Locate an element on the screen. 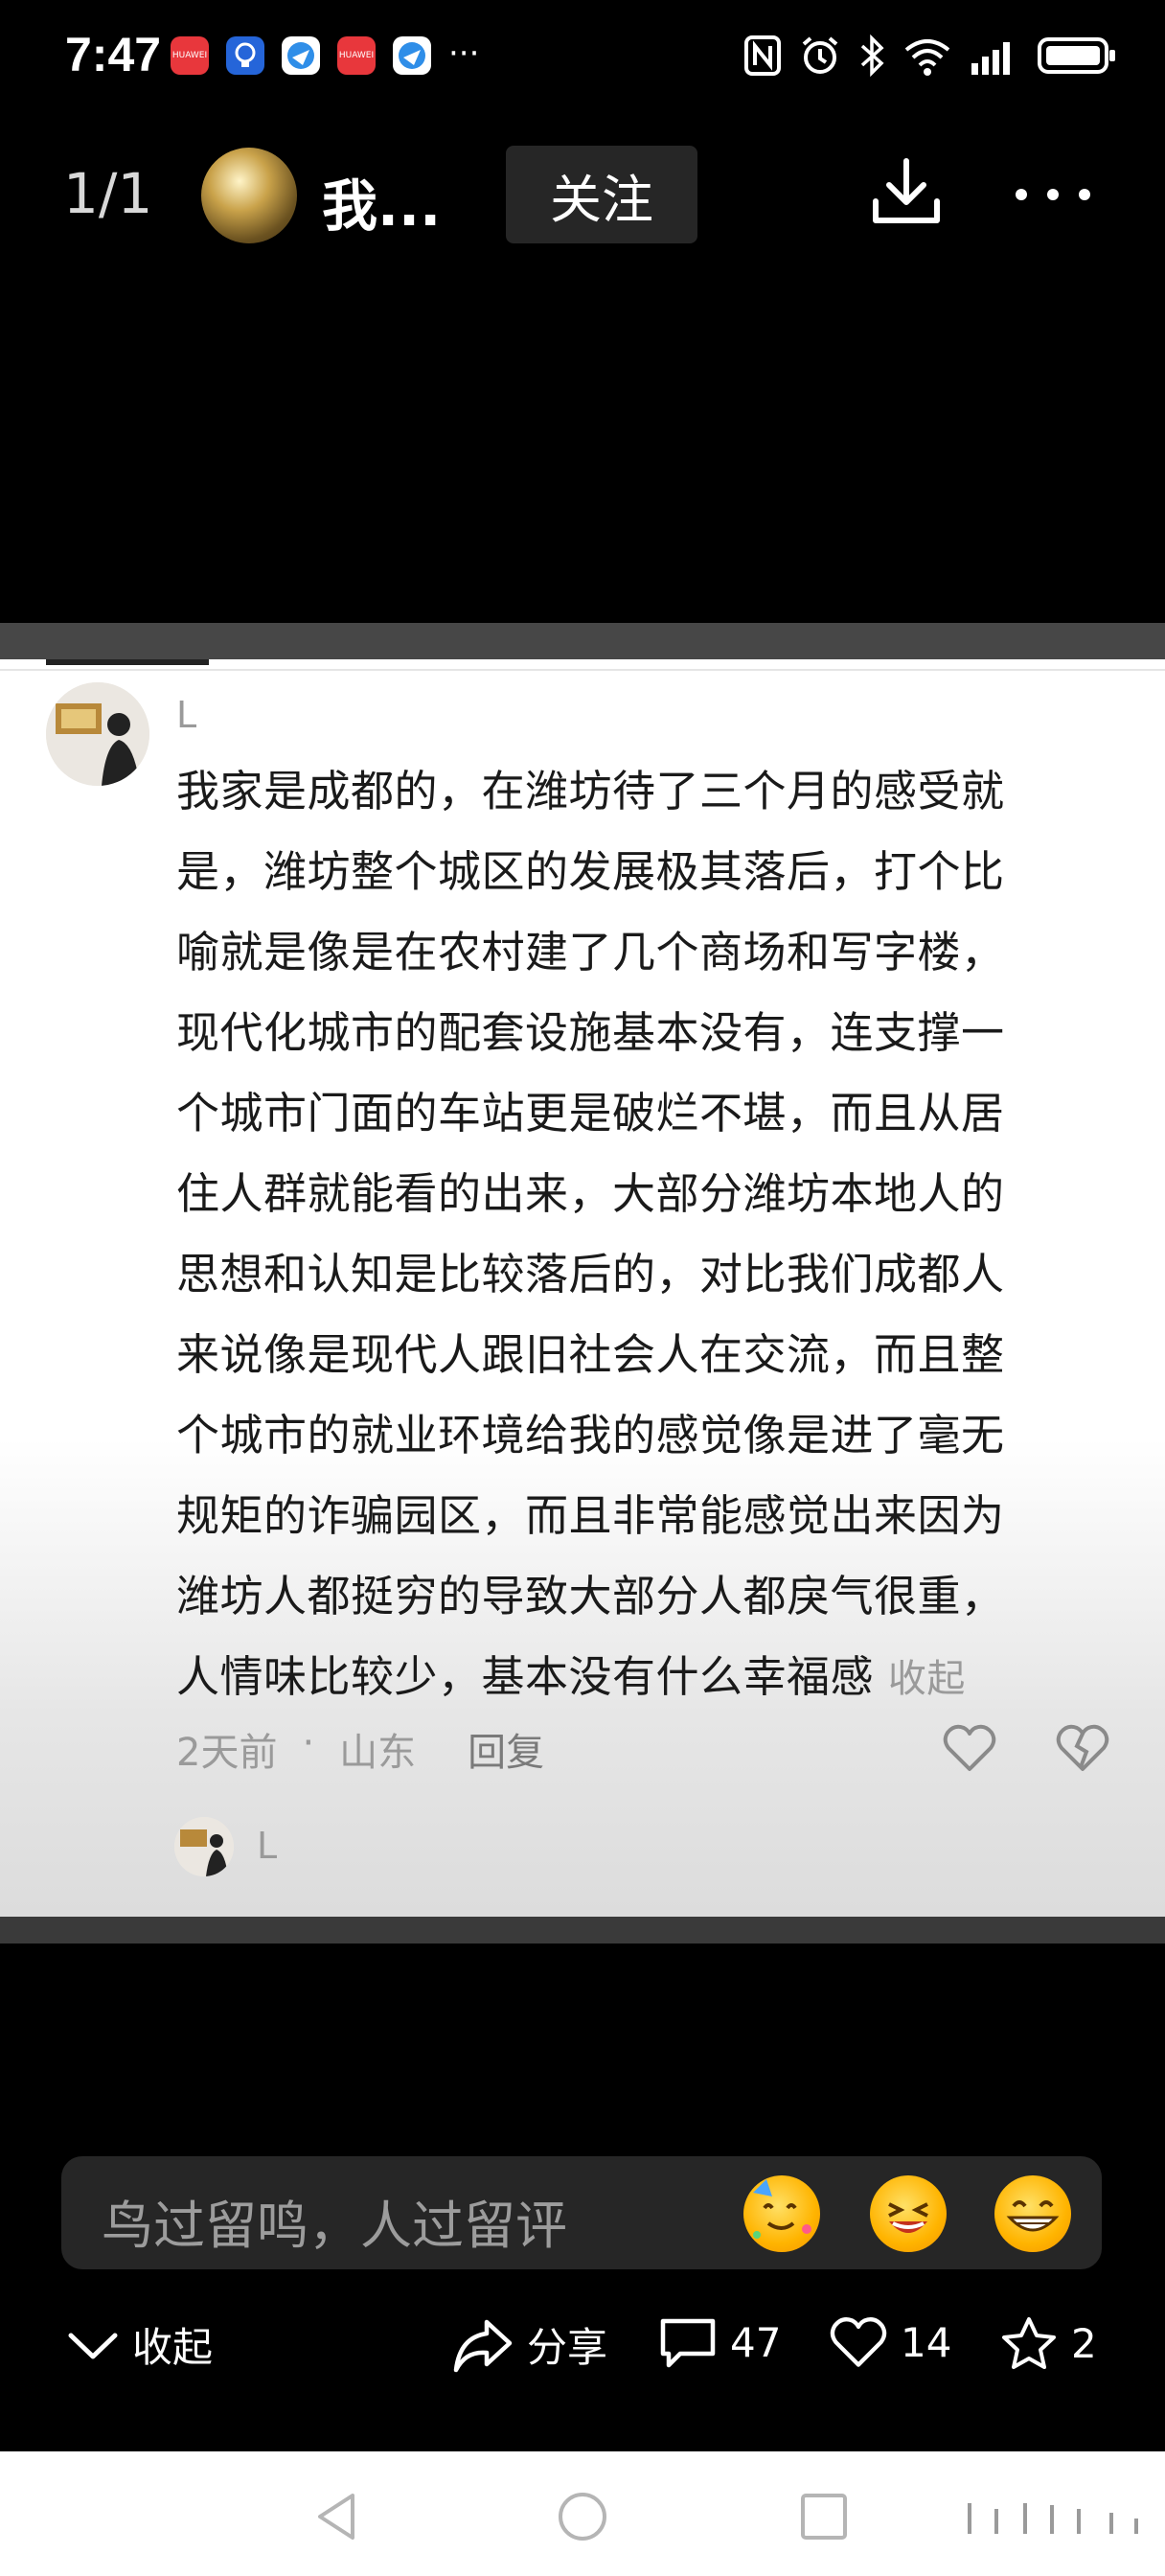 This screenshot has height=2576, width=1165. comment-collapse-link: 收起 is located at coordinates (927, 1679).